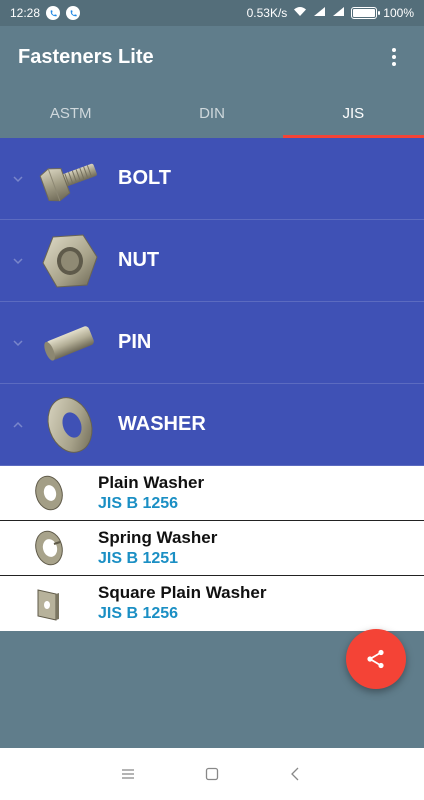 This screenshot has height=800, width=424. What do you see at coordinates (70, 343) in the screenshot?
I see `pin-icon` at bounding box center [70, 343].